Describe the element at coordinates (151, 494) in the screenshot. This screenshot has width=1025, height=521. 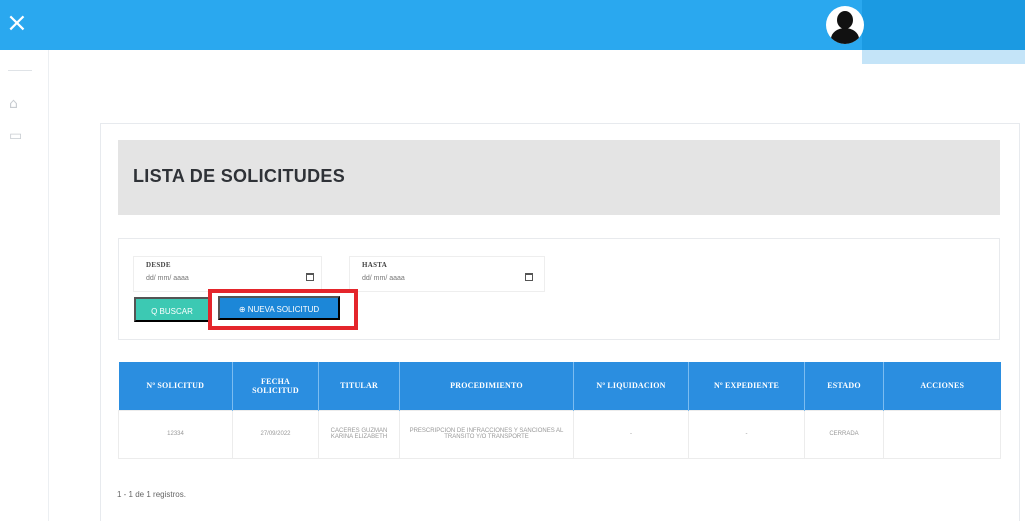
I see `records-count: 1 - 1 de 1 registros.` at that location.